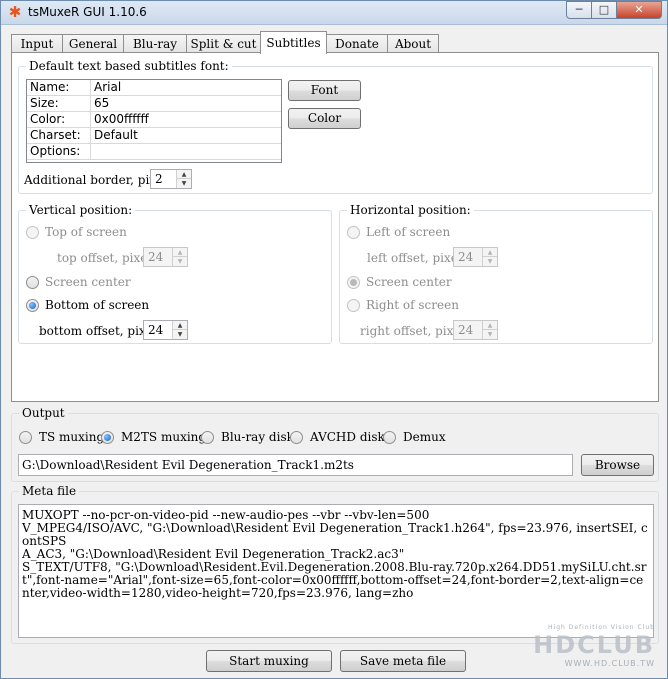  I want to click on radio-bottom-of-screen, so click(32, 305).